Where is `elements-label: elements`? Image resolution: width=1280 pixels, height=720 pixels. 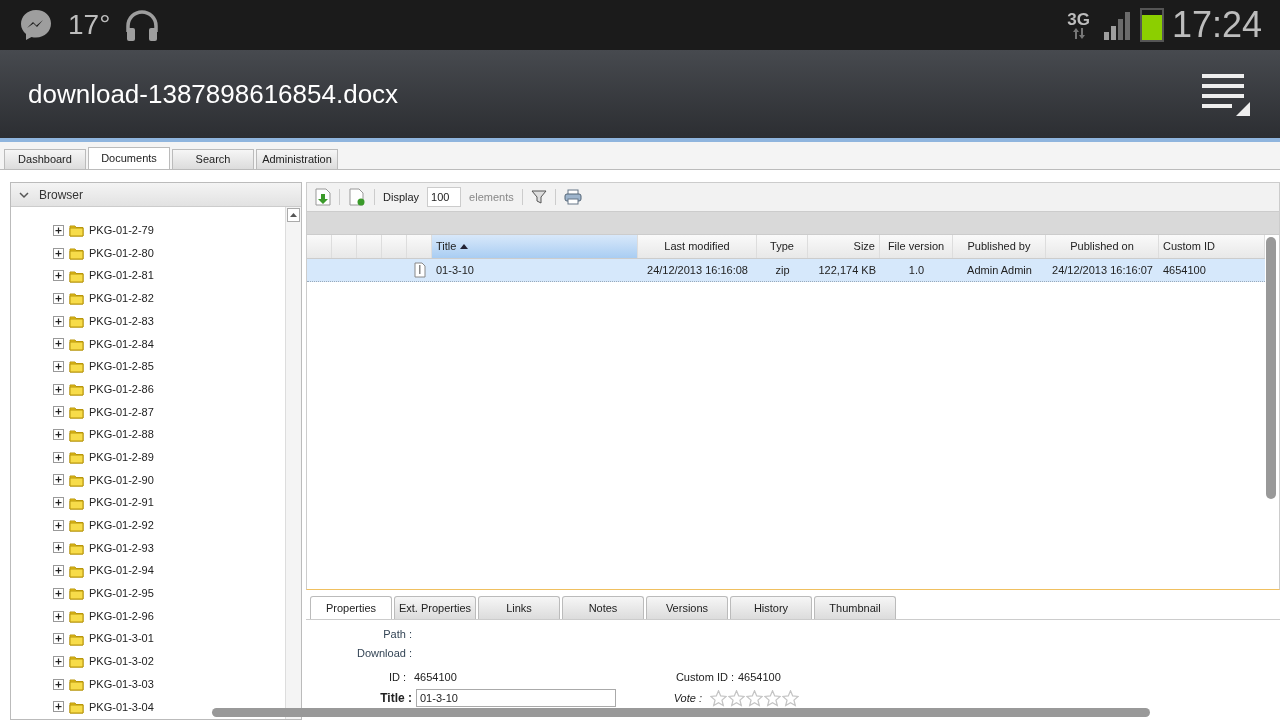 elements-label: elements is located at coordinates (491, 197).